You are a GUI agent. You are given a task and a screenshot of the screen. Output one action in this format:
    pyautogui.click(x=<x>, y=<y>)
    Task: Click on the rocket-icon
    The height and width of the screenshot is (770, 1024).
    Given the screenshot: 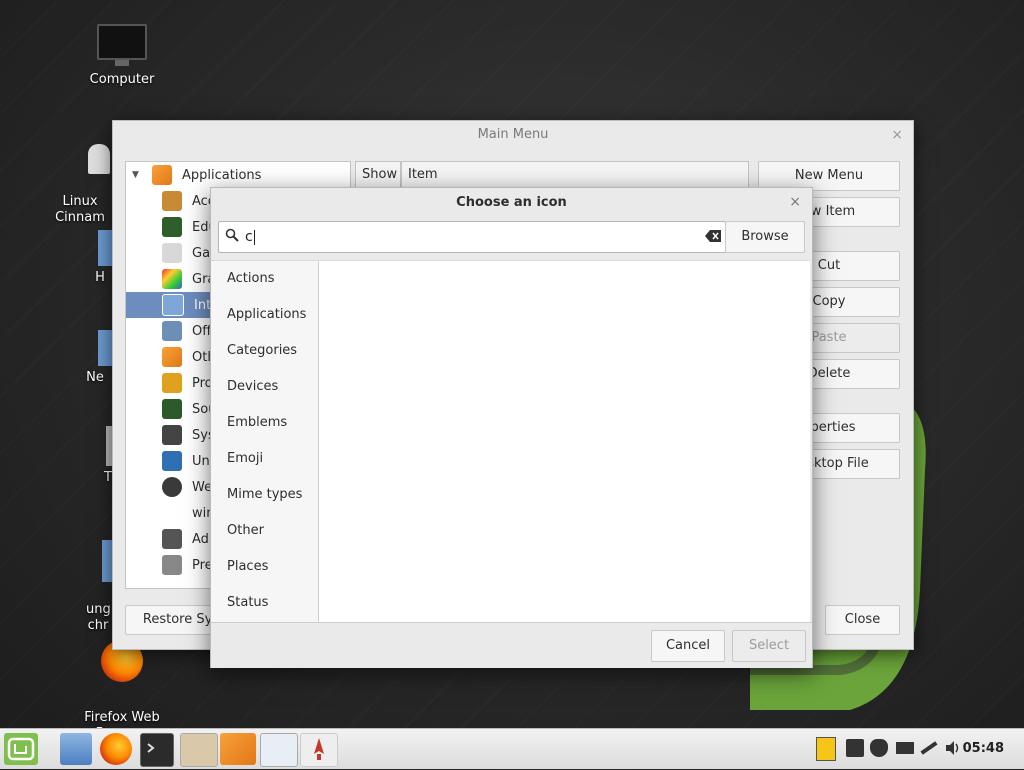 What is the action you would take?
    pyautogui.click(x=319, y=749)
    